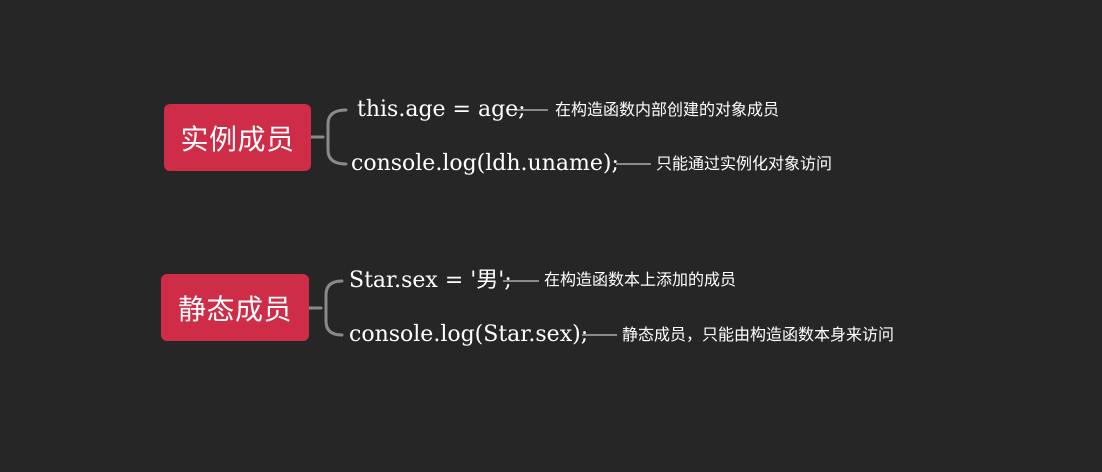  I want to click on node-static-members: 静态成员, so click(235, 307).